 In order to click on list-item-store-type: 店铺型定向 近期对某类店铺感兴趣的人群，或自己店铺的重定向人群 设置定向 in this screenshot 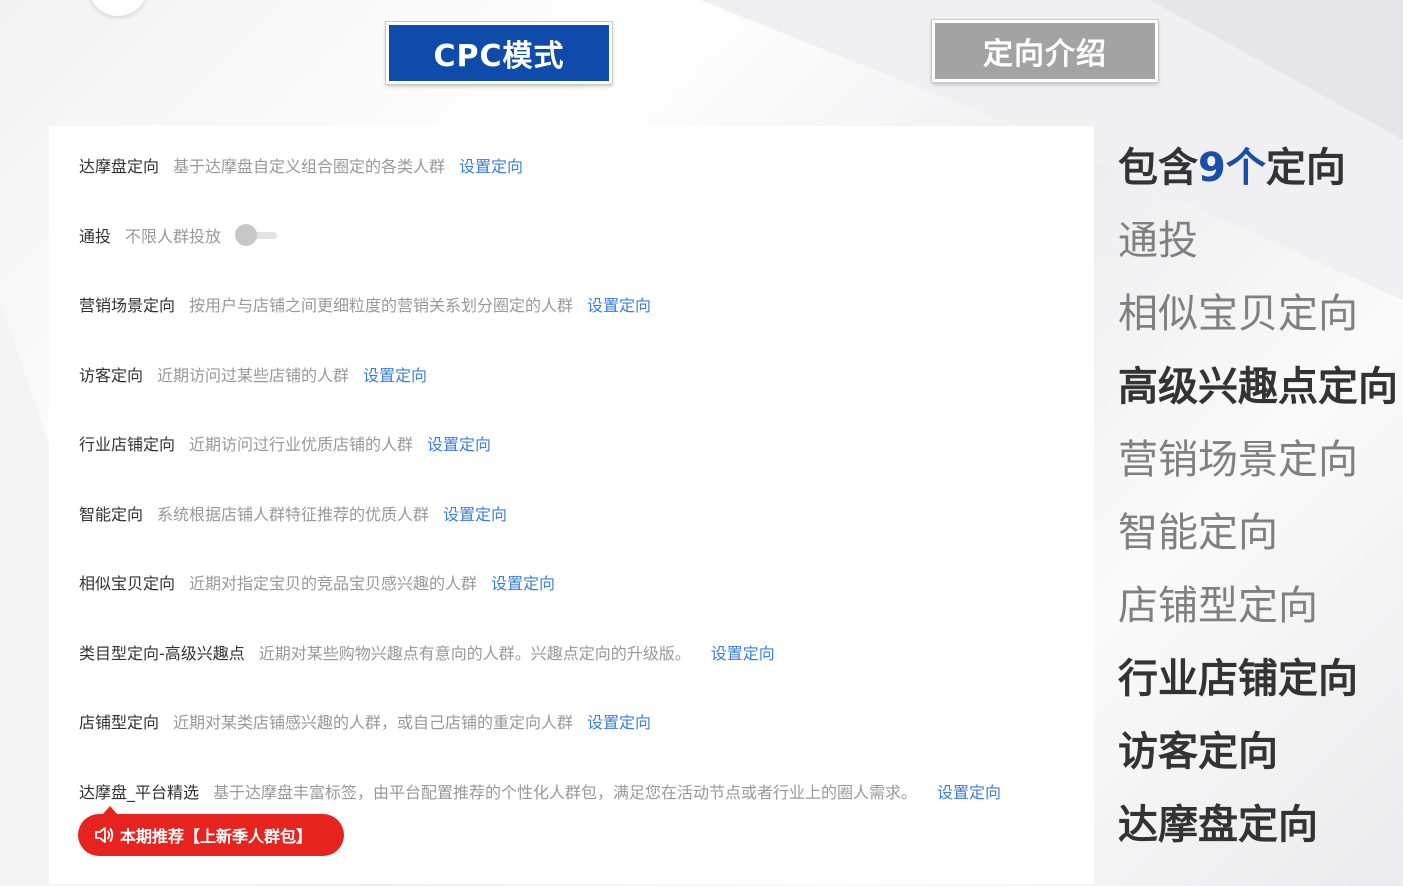, I will do `click(365, 721)`.